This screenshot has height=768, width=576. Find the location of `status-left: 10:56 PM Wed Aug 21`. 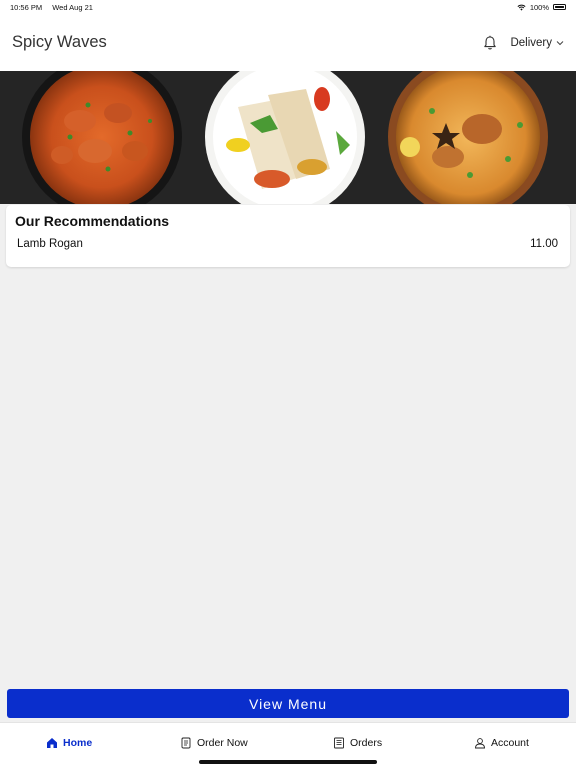

status-left: 10:56 PM Wed Aug 21 is located at coordinates (55, 7).